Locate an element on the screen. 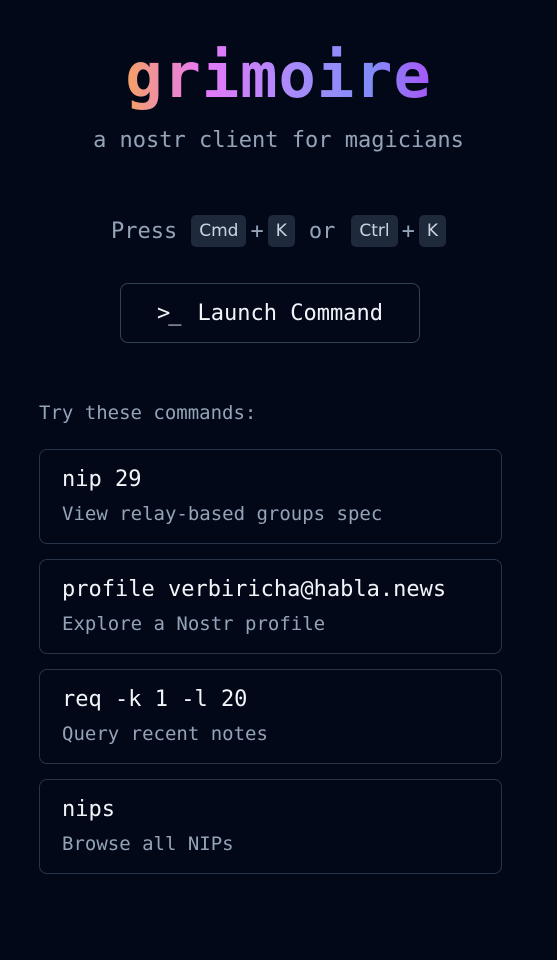 Image resolution: width=557 pixels, height=960 pixels. or-label: or is located at coordinates (322, 231).